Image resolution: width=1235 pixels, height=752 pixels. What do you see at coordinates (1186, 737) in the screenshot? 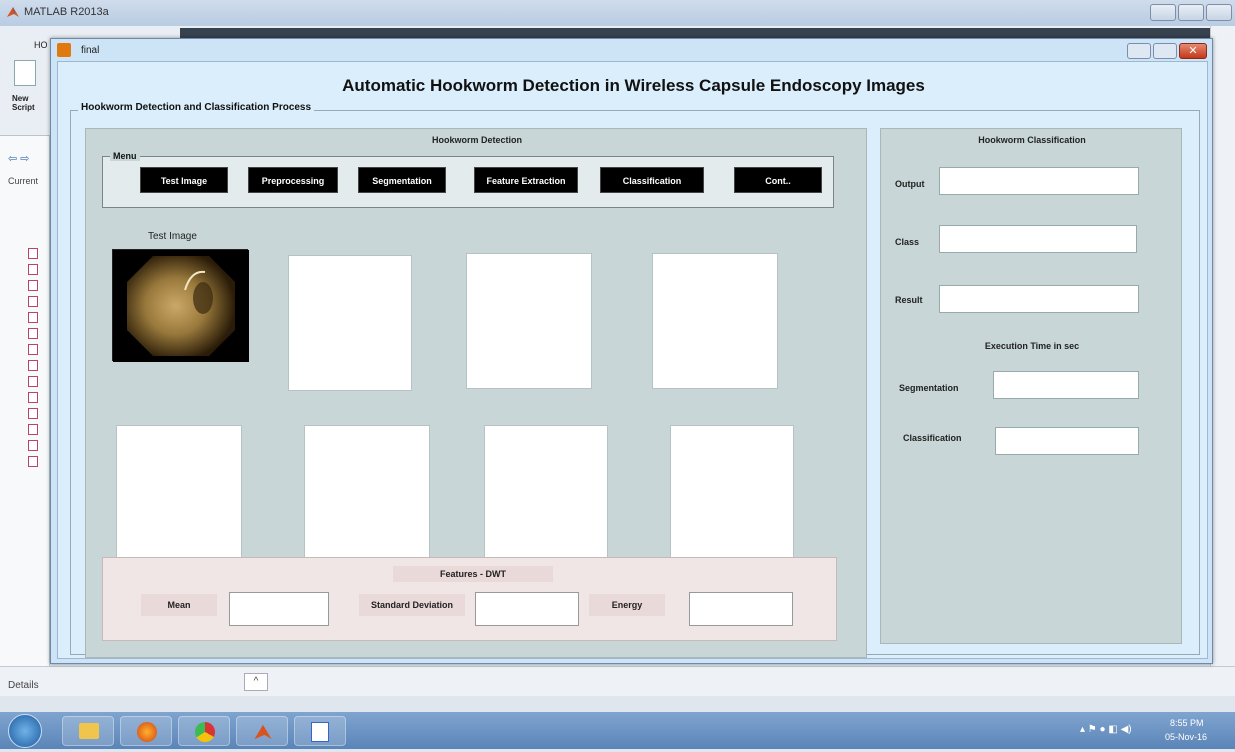
I see `clock-date: 05-Nov-16` at bounding box center [1186, 737].